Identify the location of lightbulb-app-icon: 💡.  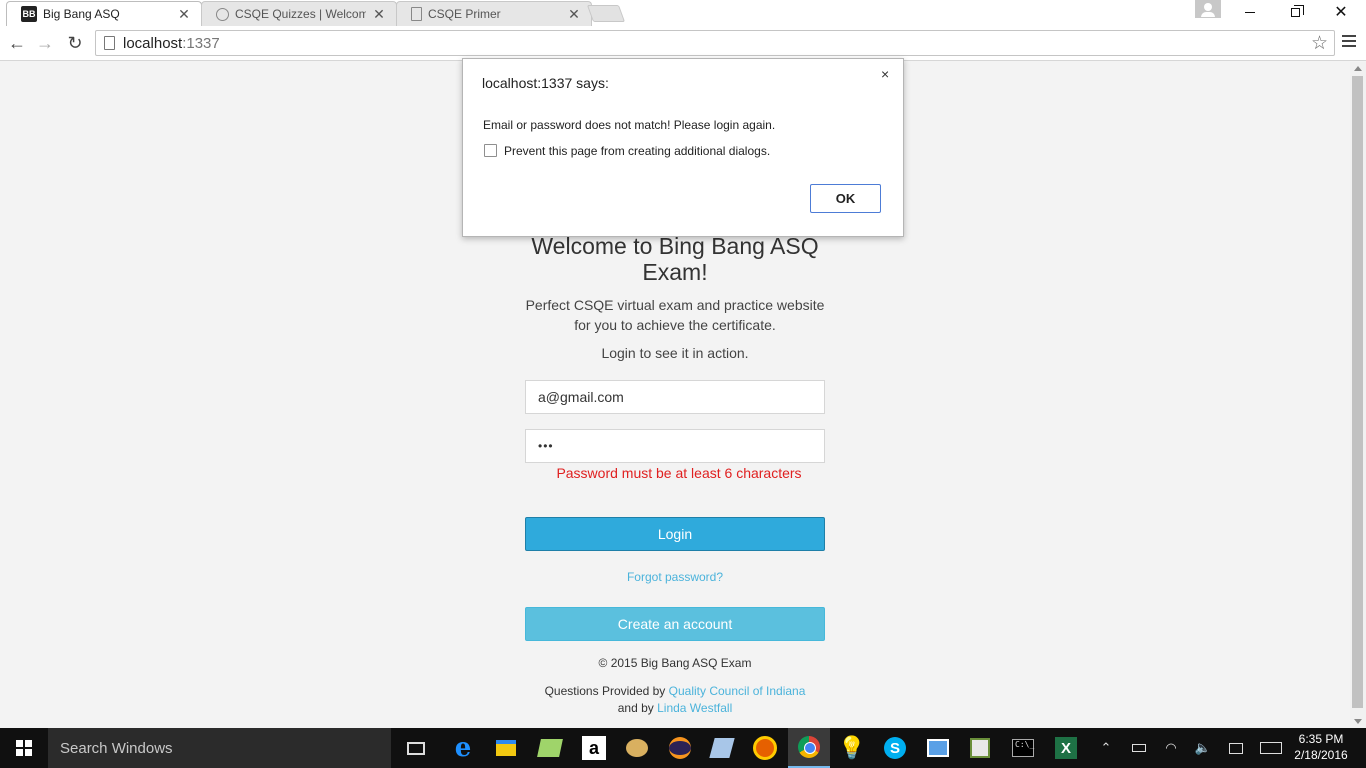
(852, 748).